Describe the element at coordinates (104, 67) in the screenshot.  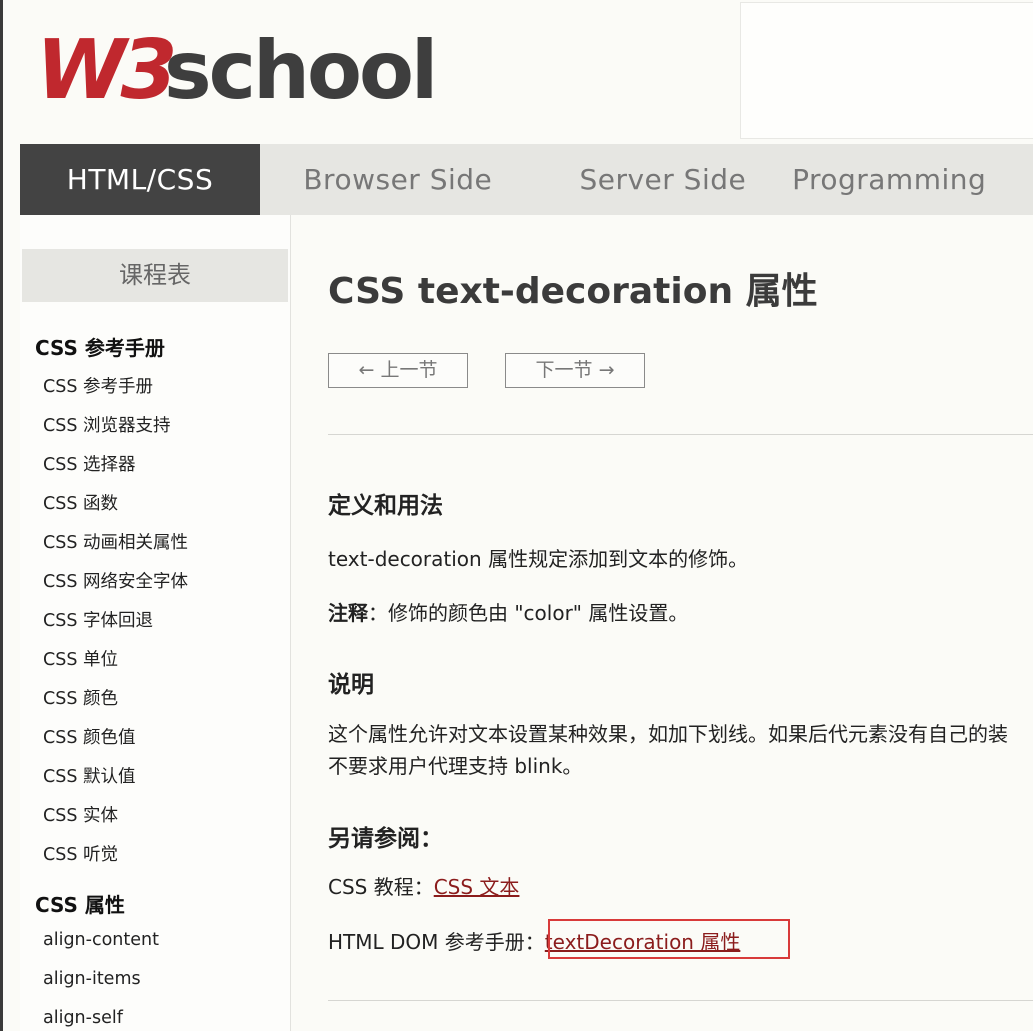
I see `logo-w3: W3` at that location.